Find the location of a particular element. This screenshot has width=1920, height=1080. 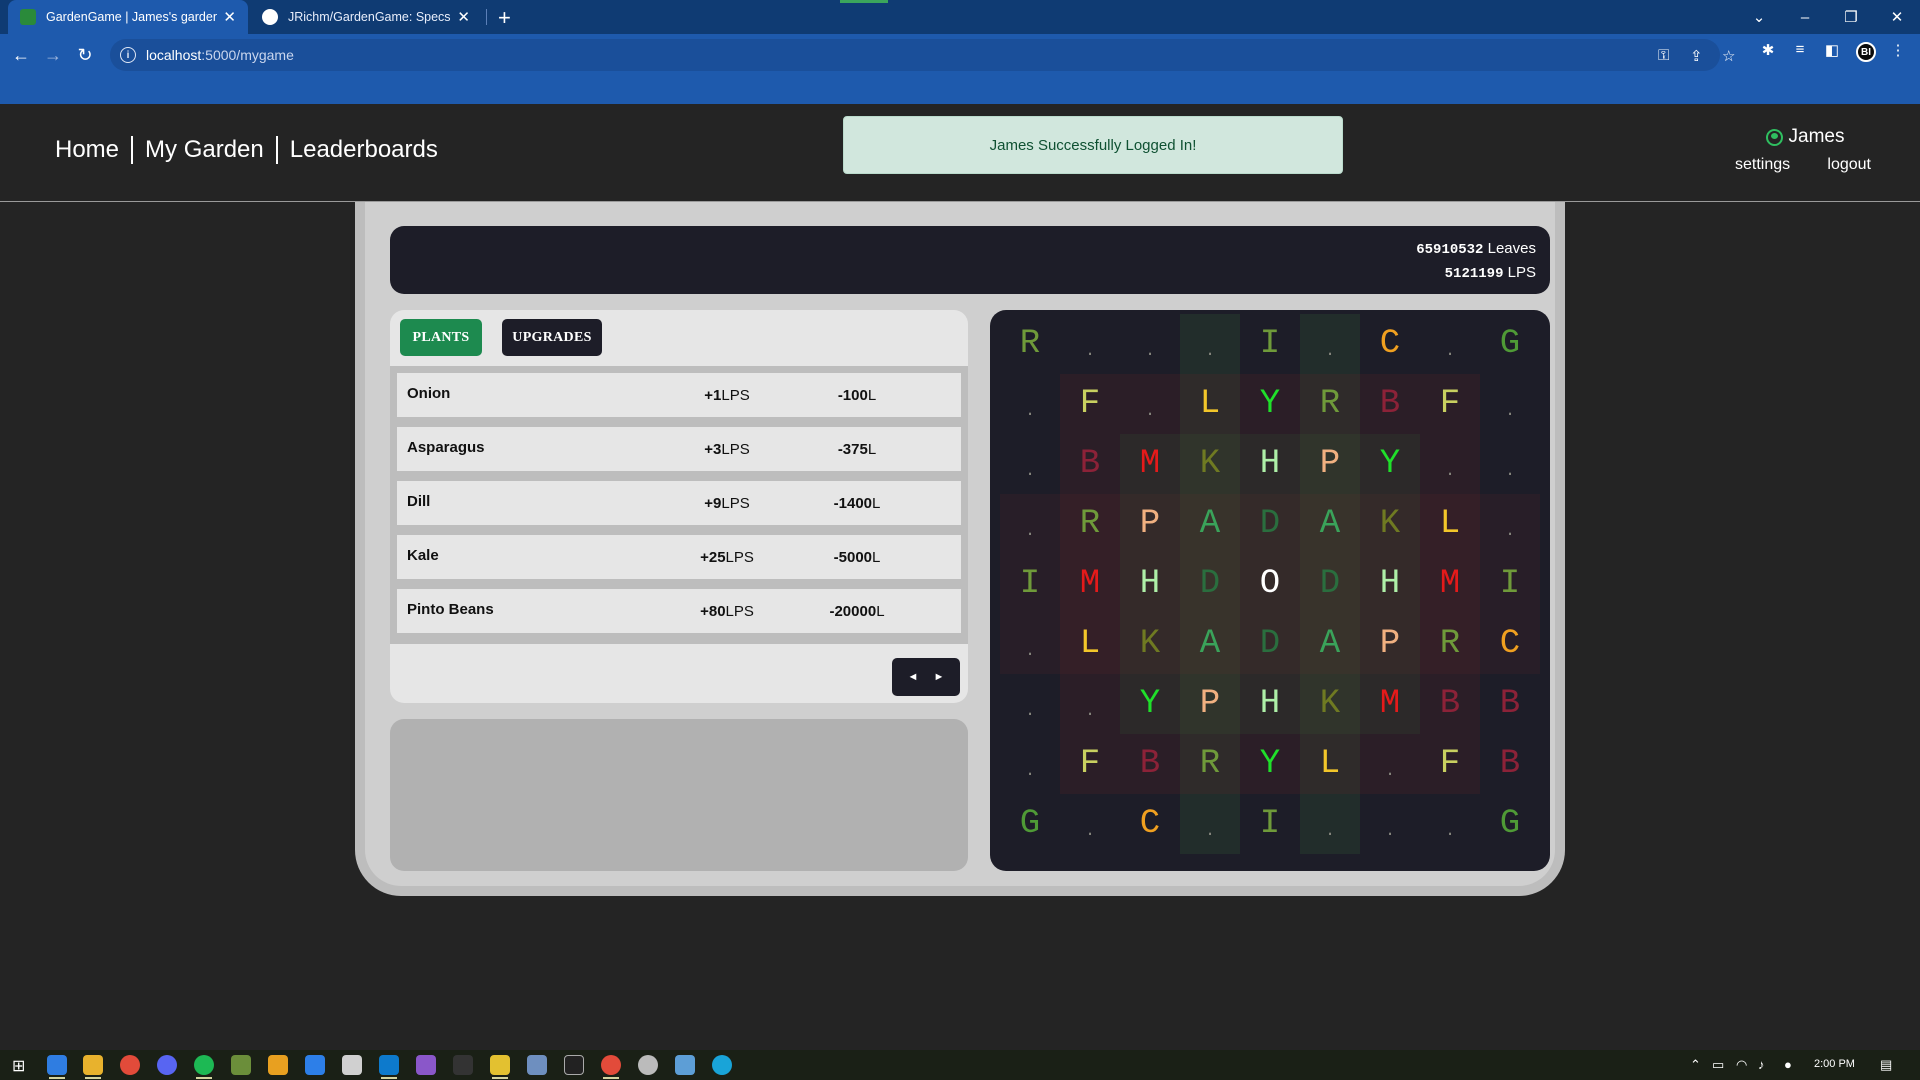

nav-home-link: Home is located at coordinates (87, 150).